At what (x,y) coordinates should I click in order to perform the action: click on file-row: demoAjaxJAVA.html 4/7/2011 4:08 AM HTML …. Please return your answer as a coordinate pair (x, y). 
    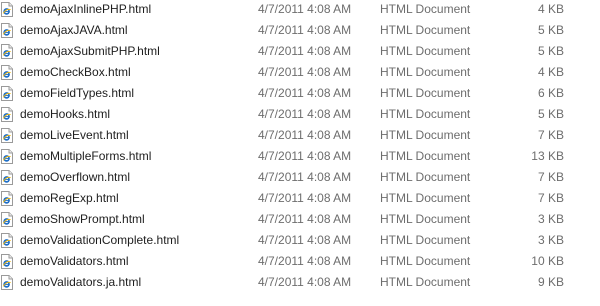
    Looking at the image, I should click on (300, 30).